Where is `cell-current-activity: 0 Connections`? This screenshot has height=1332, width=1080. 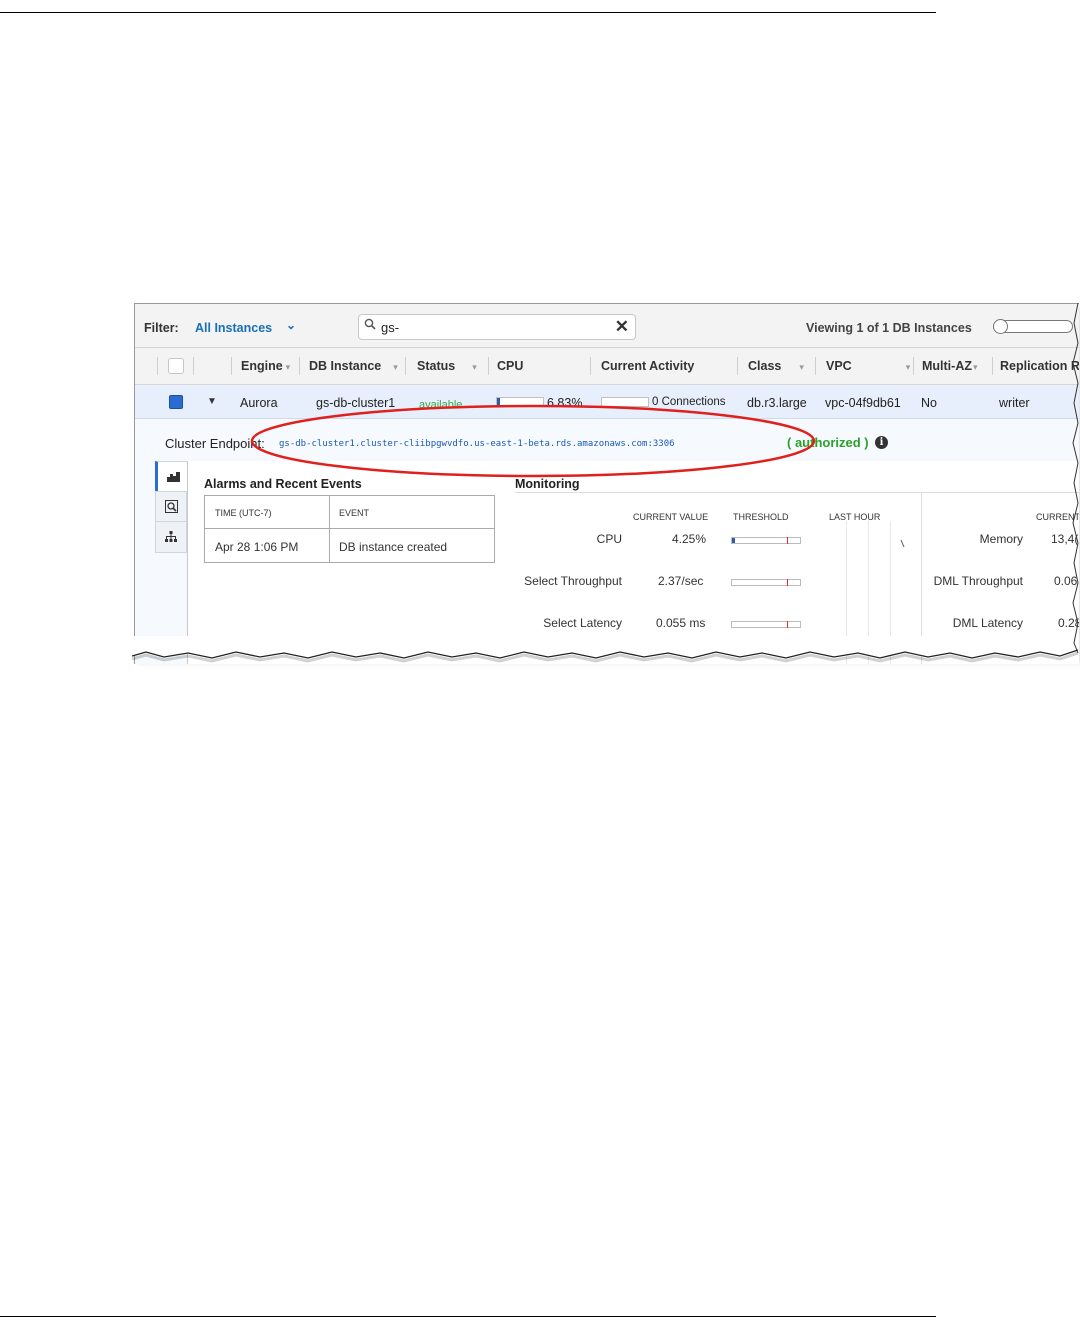 cell-current-activity: 0 Connections is located at coordinates (689, 402).